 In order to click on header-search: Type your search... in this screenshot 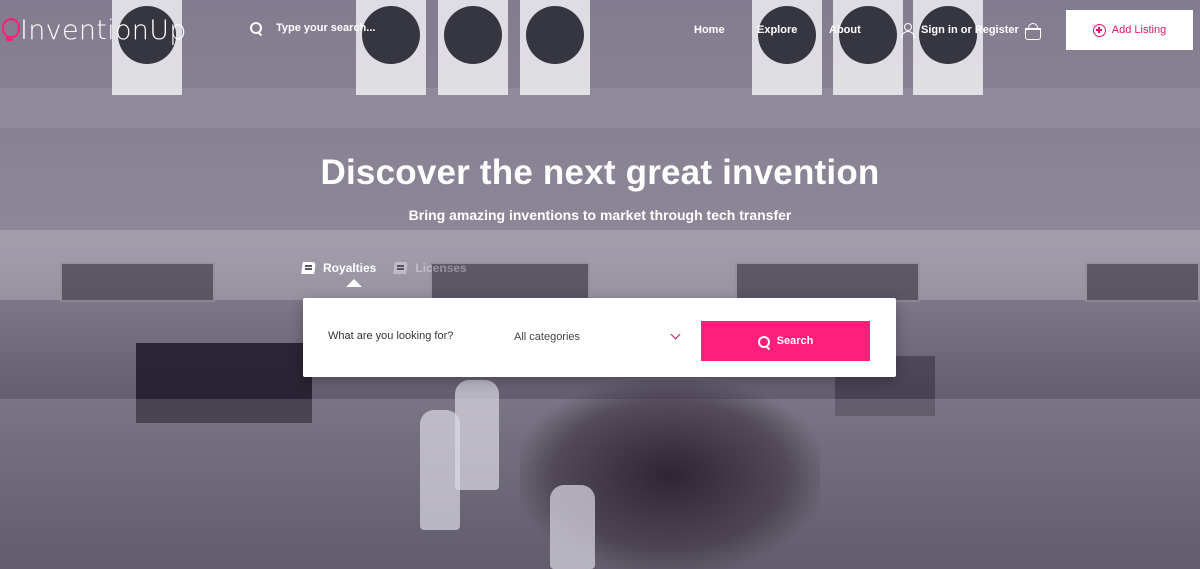, I will do `click(312, 28)`.